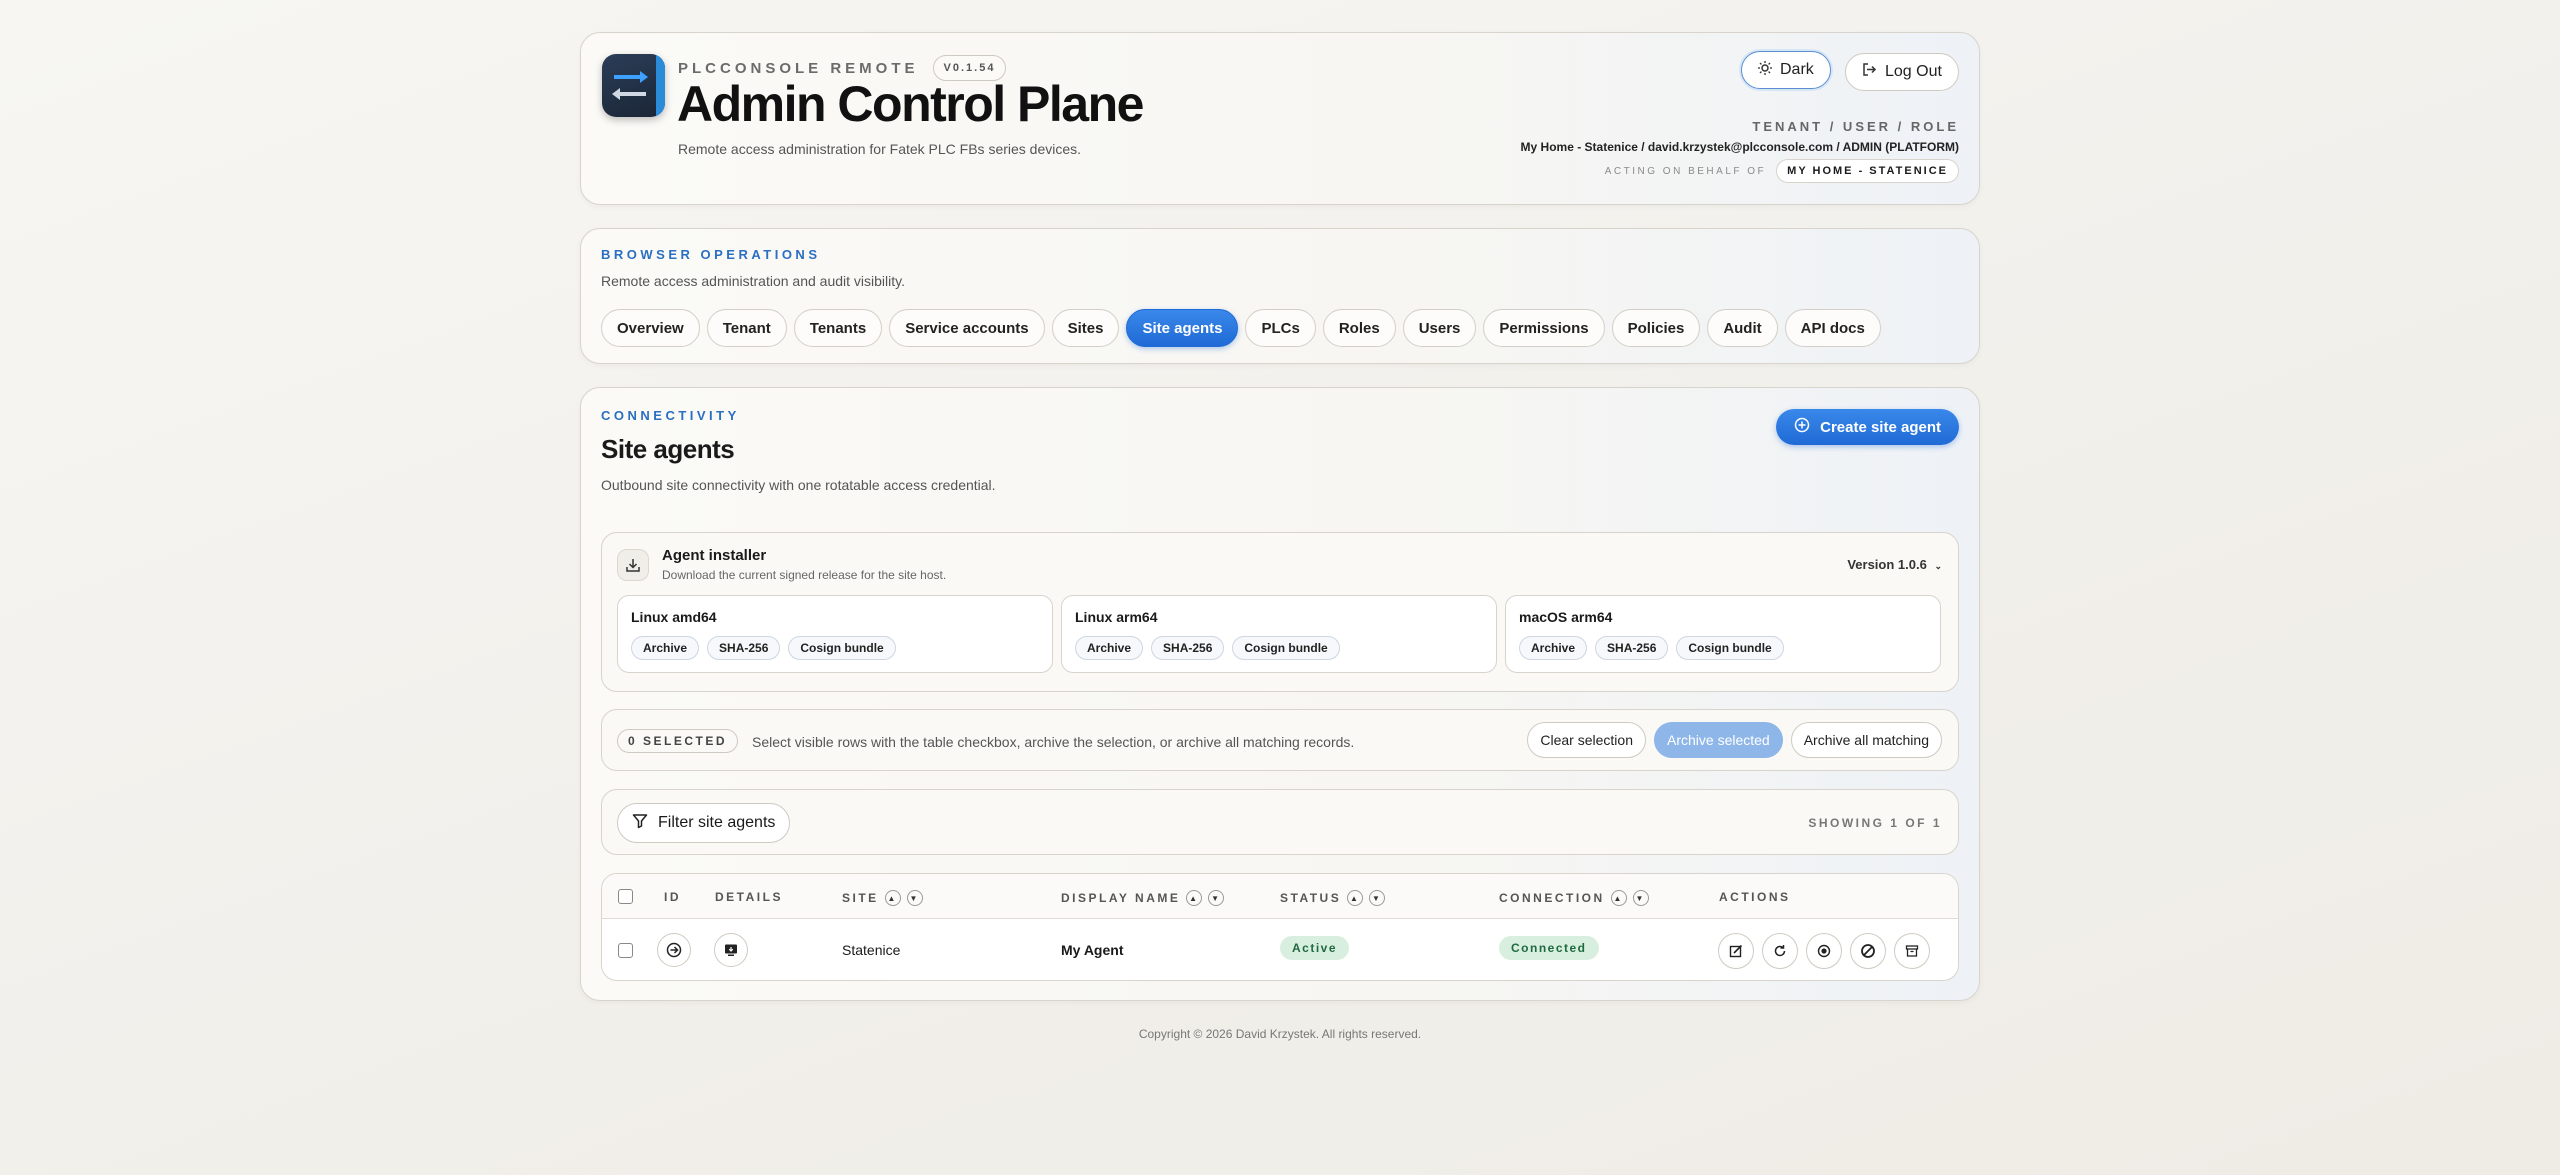 This screenshot has height=1175, width=2560. I want to click on open-agent-button, so click(674, 950).